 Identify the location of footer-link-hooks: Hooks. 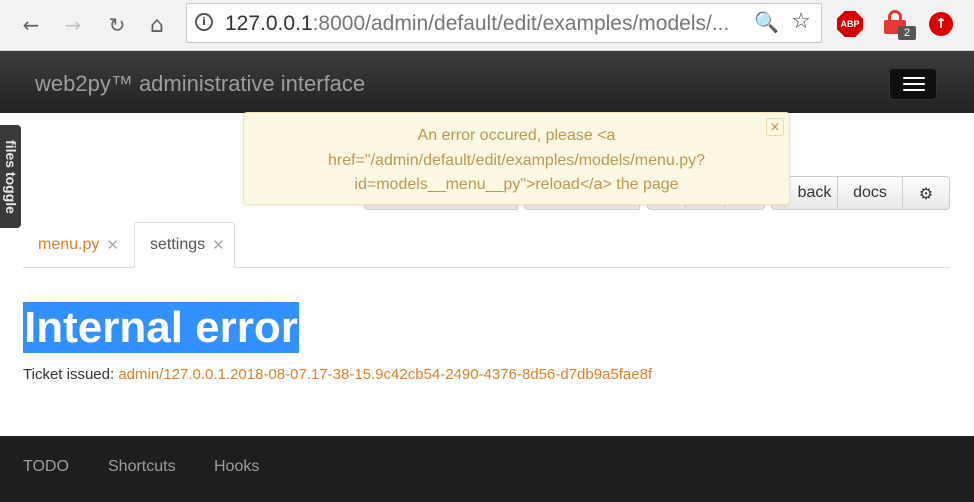
(236, 467).